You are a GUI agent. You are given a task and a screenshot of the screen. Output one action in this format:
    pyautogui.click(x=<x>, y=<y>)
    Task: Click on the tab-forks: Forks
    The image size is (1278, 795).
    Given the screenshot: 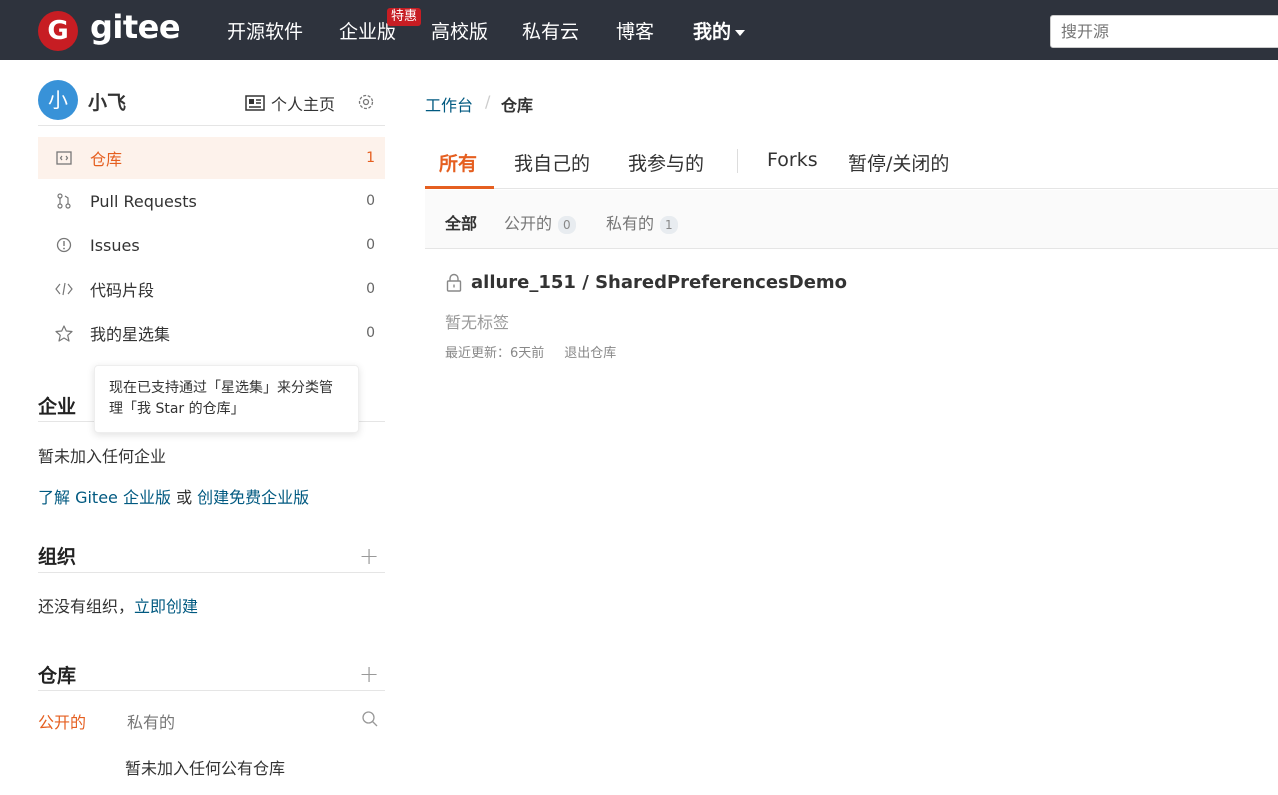 What is the action you would take?
    pyautogui.click(x=792, y=160)
    